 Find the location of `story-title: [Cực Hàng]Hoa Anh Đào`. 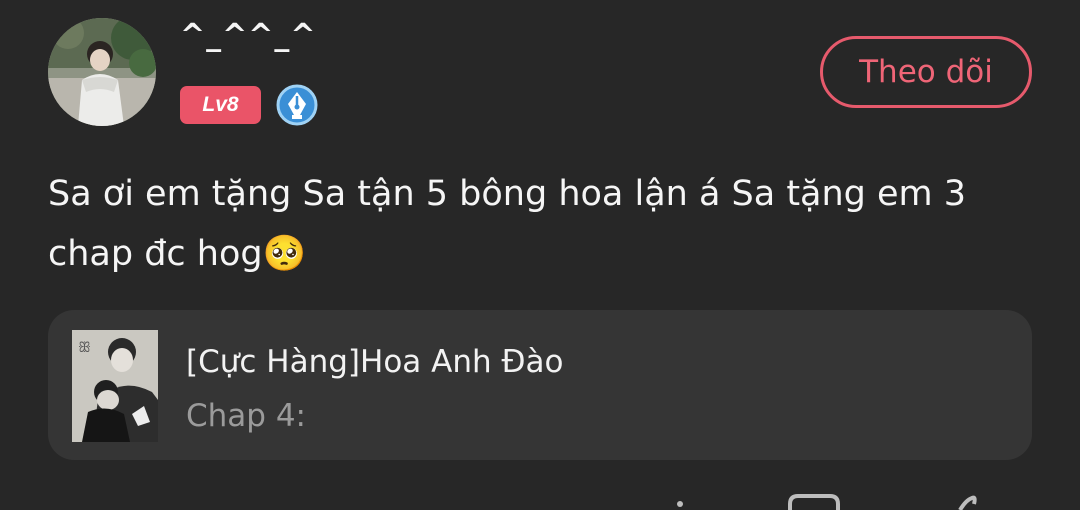

story-title: [Cực Hàng]Hoa Anh Đào is located at coordinates (374, 362).